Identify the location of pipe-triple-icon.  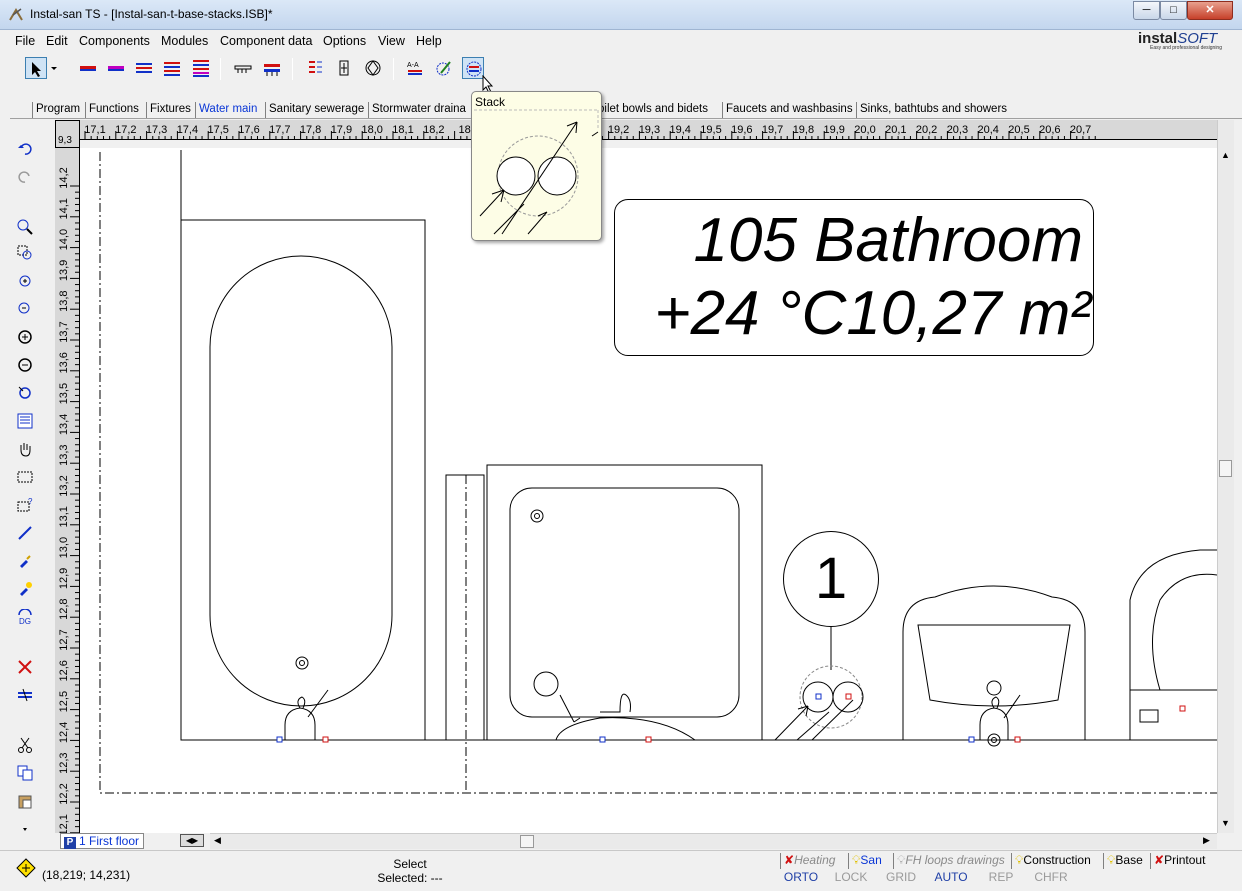
(172, 68).